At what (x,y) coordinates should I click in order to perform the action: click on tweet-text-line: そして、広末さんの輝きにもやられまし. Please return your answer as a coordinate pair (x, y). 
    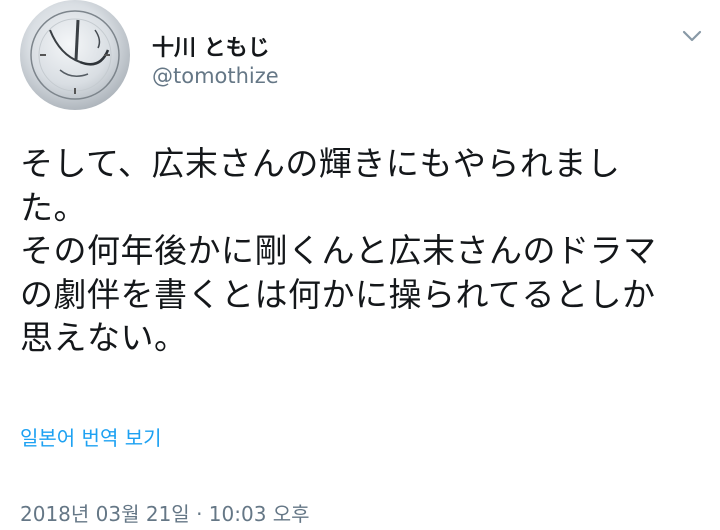
    Looking at the image, I should click on (320, 163).